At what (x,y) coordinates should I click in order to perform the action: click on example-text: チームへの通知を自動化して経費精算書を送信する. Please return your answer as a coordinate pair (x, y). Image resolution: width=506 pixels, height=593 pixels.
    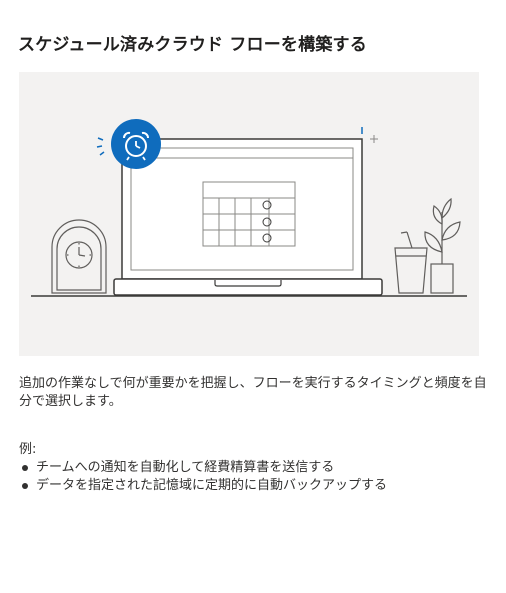
    Looking at the image, I should click on (185, 467).